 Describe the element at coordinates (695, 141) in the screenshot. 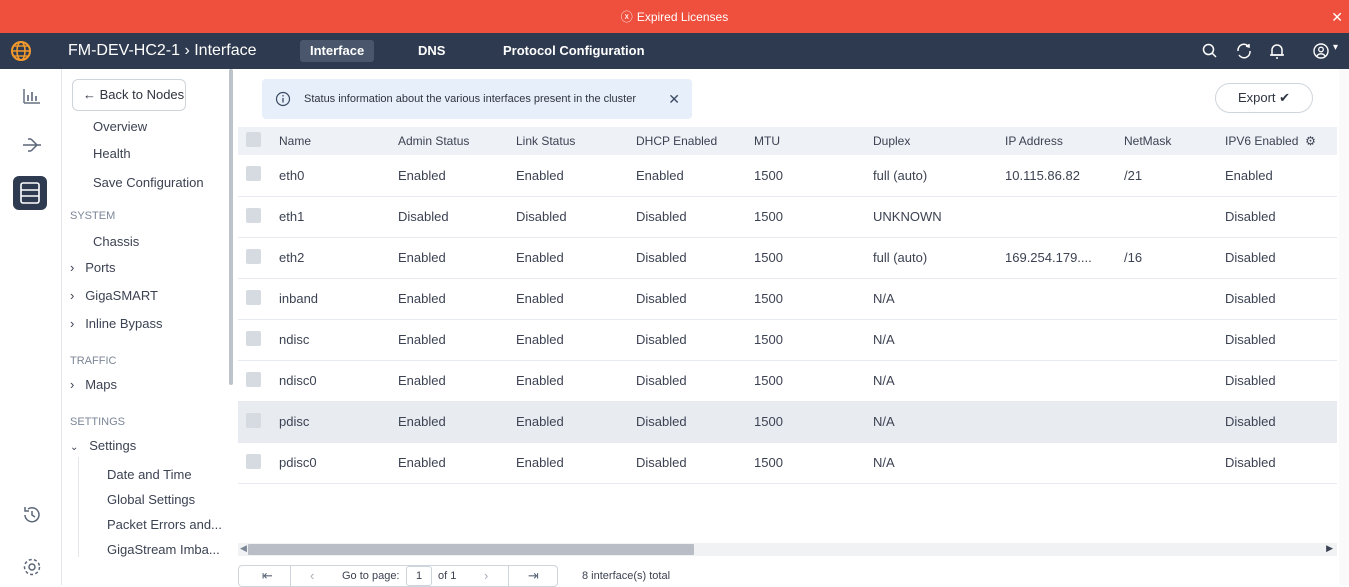

I see `col-dhcp-enabled: DHCP Enabled` at that location.